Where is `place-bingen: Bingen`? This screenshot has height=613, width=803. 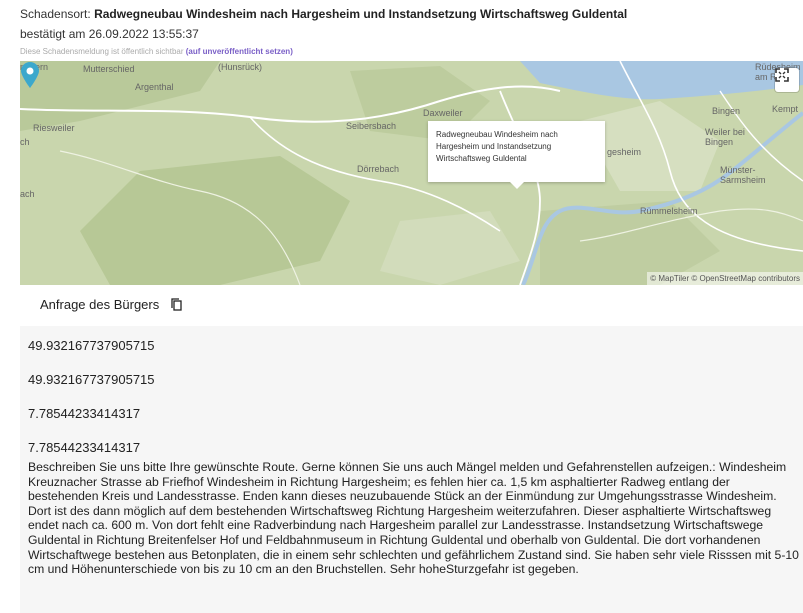 place-bingen: Bingen is located at coordinates (726, 111).